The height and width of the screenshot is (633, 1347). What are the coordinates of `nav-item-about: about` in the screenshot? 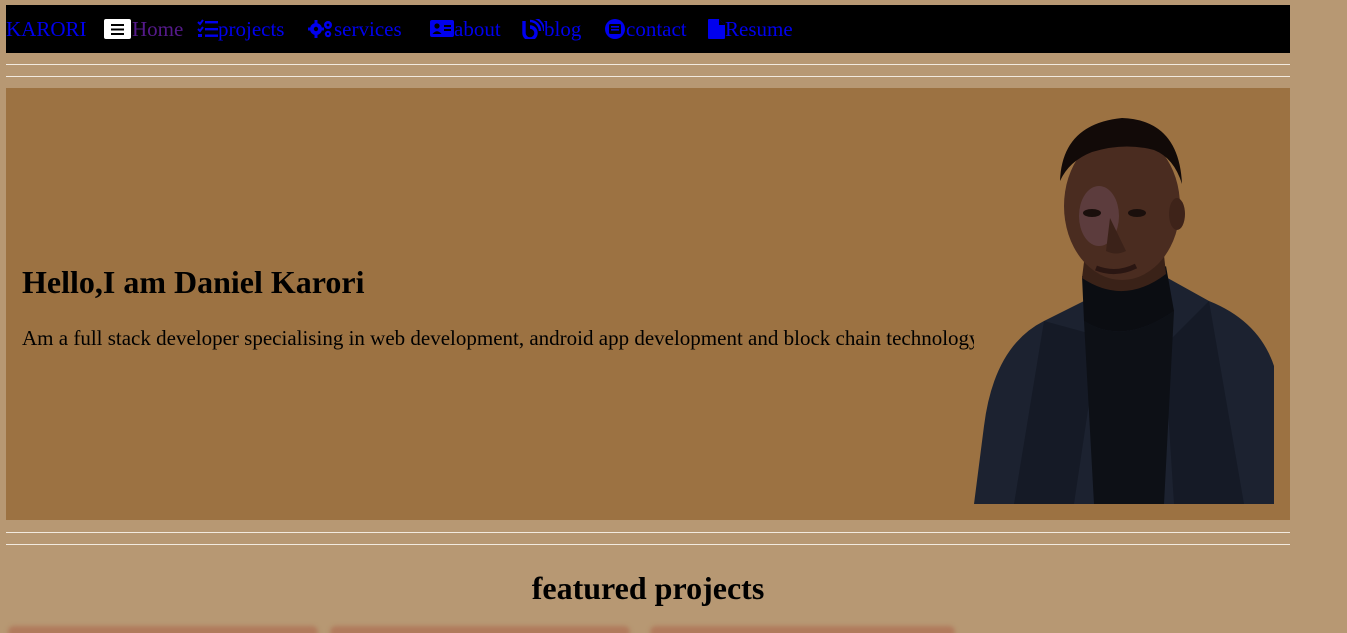 It's located at (465, 29).